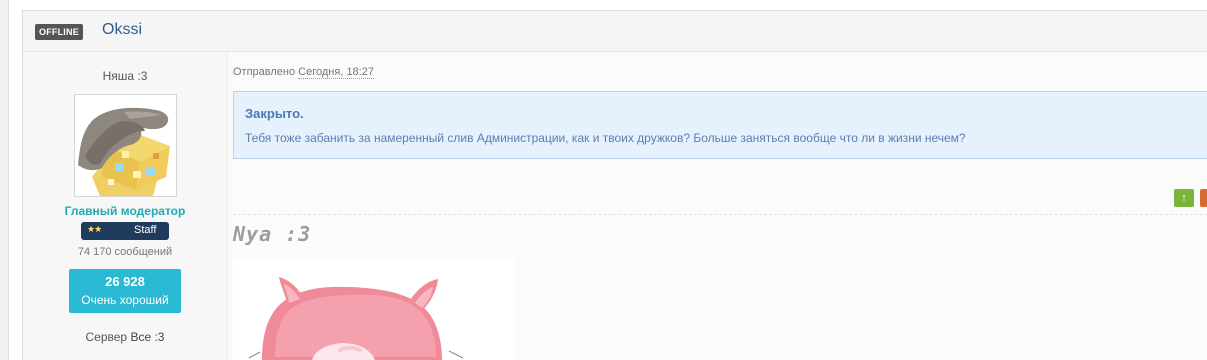 The width and height of the screenshot is (1207, 360). I want to click on reputation-value: 26 928, so click(125, 281).